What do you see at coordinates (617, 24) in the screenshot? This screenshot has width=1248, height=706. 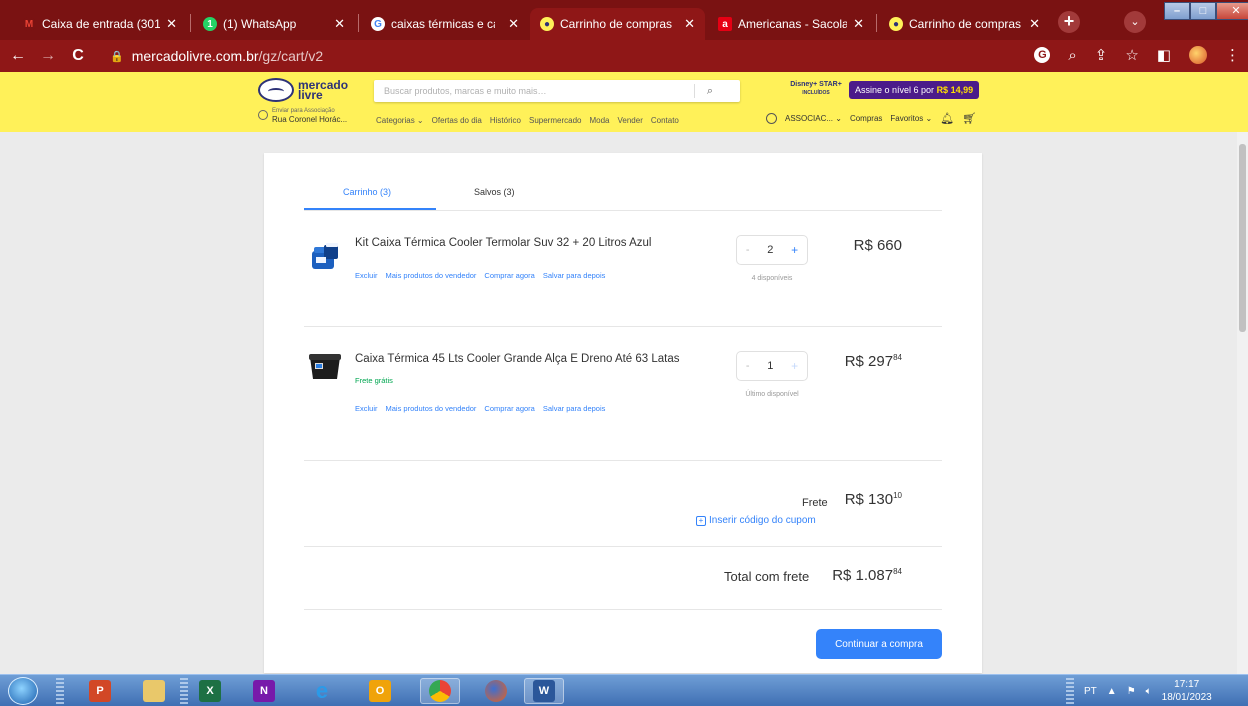 I see `browser-tab-cart-active: ● Carrinho de compras ✕` at bounding box center [617, 24].